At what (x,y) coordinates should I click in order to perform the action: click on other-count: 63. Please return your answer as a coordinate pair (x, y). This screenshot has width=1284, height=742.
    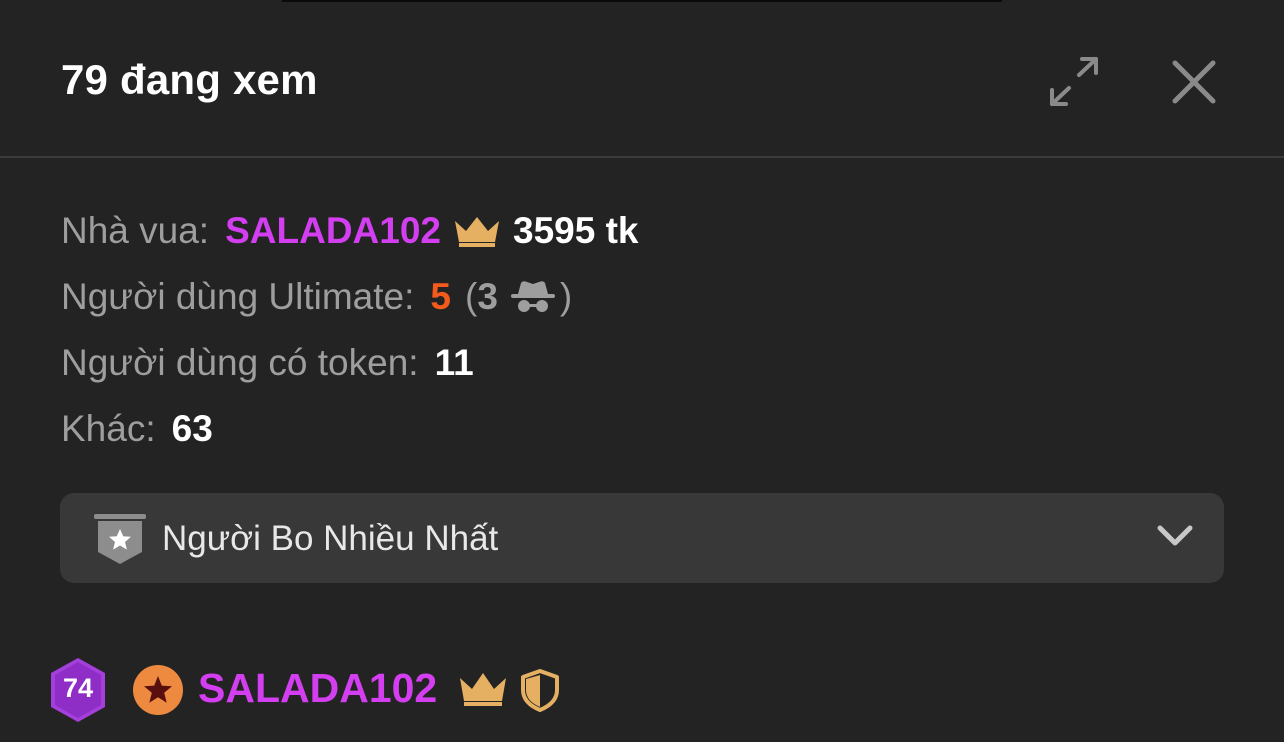
    Looking at the image, I should click on (192, 428).